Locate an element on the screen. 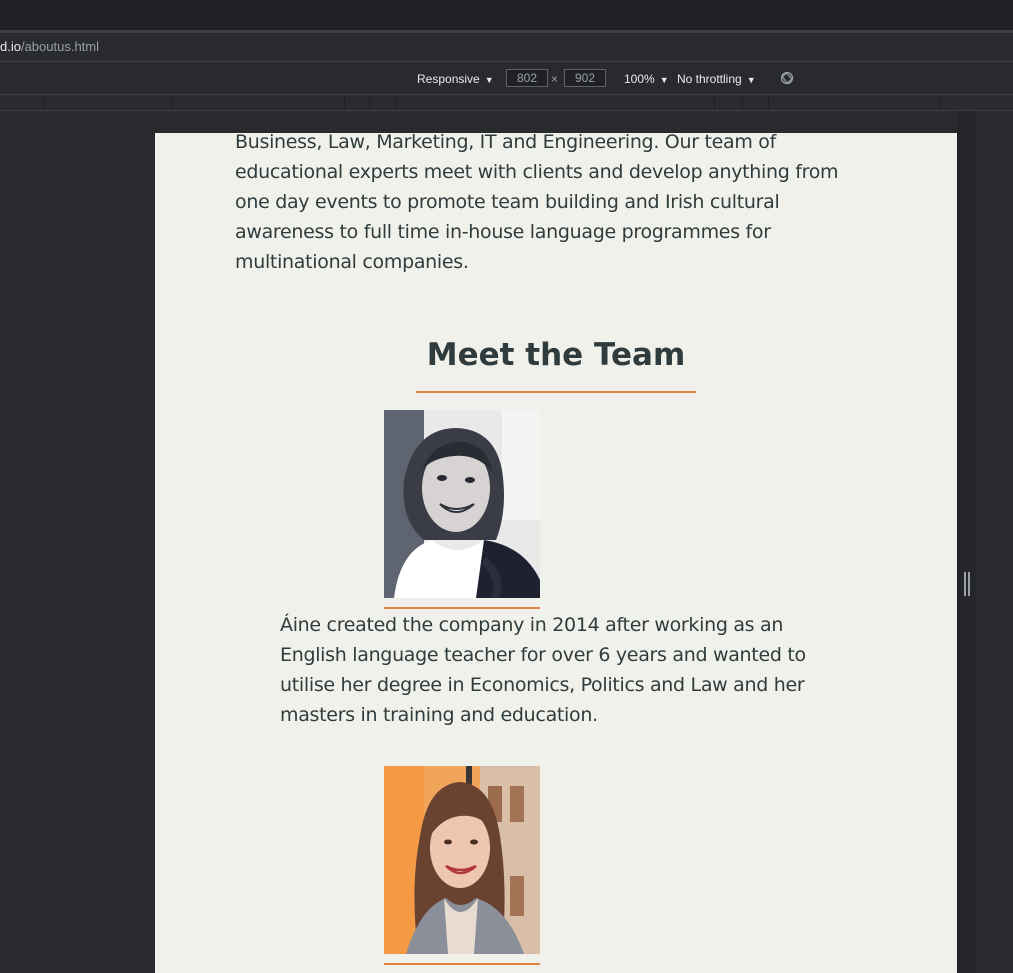 Image resolution: width=1013 pixels, height=973 pixels. viewport-height-input is located at coordinates (585, 78).